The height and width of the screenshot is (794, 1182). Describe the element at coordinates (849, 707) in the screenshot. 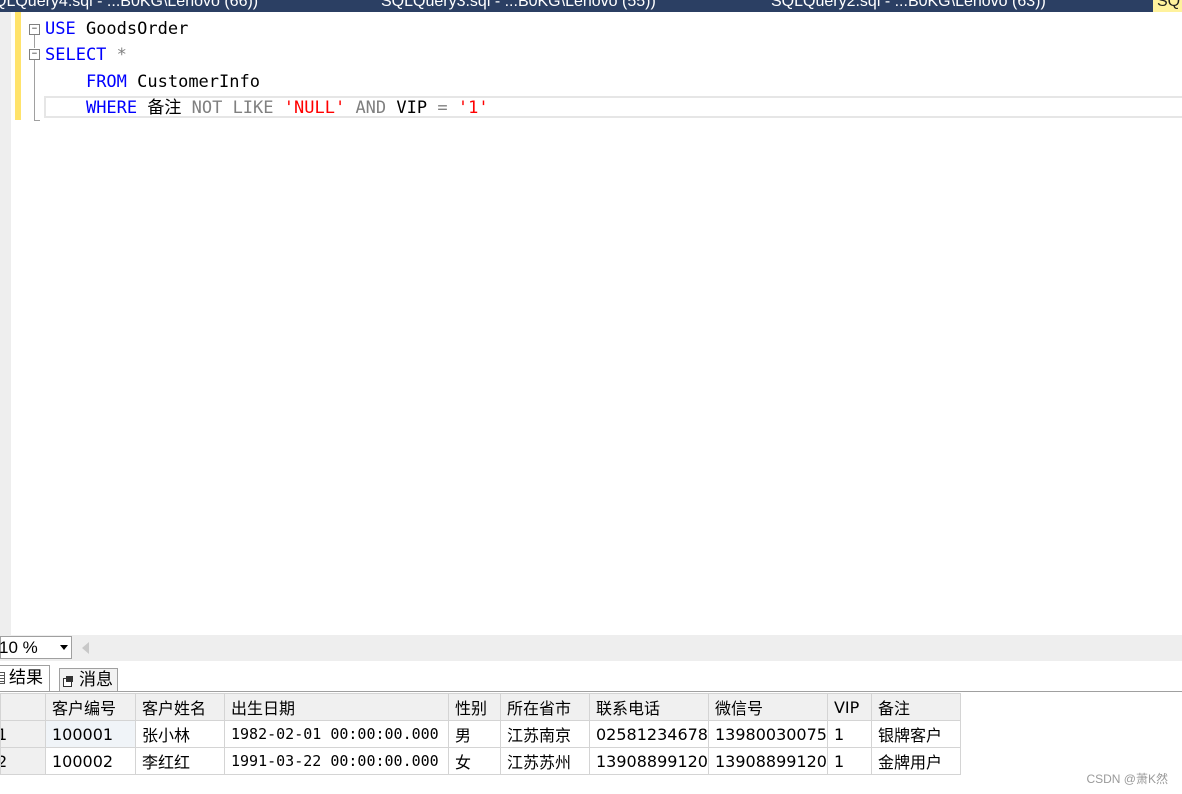

I see `column-header: VIP` at that location.